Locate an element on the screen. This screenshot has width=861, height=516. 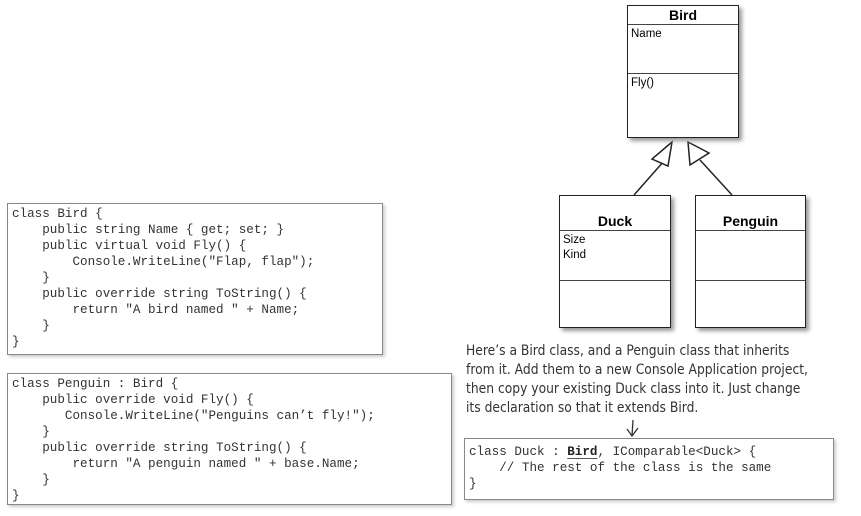
uml-class-name: Penguin is located at coordinates (750, 213).